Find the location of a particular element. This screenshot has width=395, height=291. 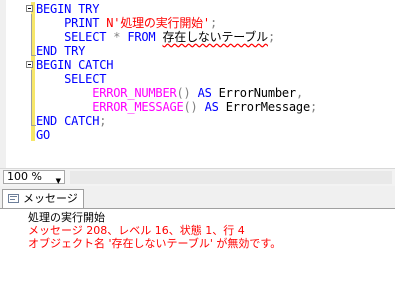

code-token: , is located at coordinates (299, 93).